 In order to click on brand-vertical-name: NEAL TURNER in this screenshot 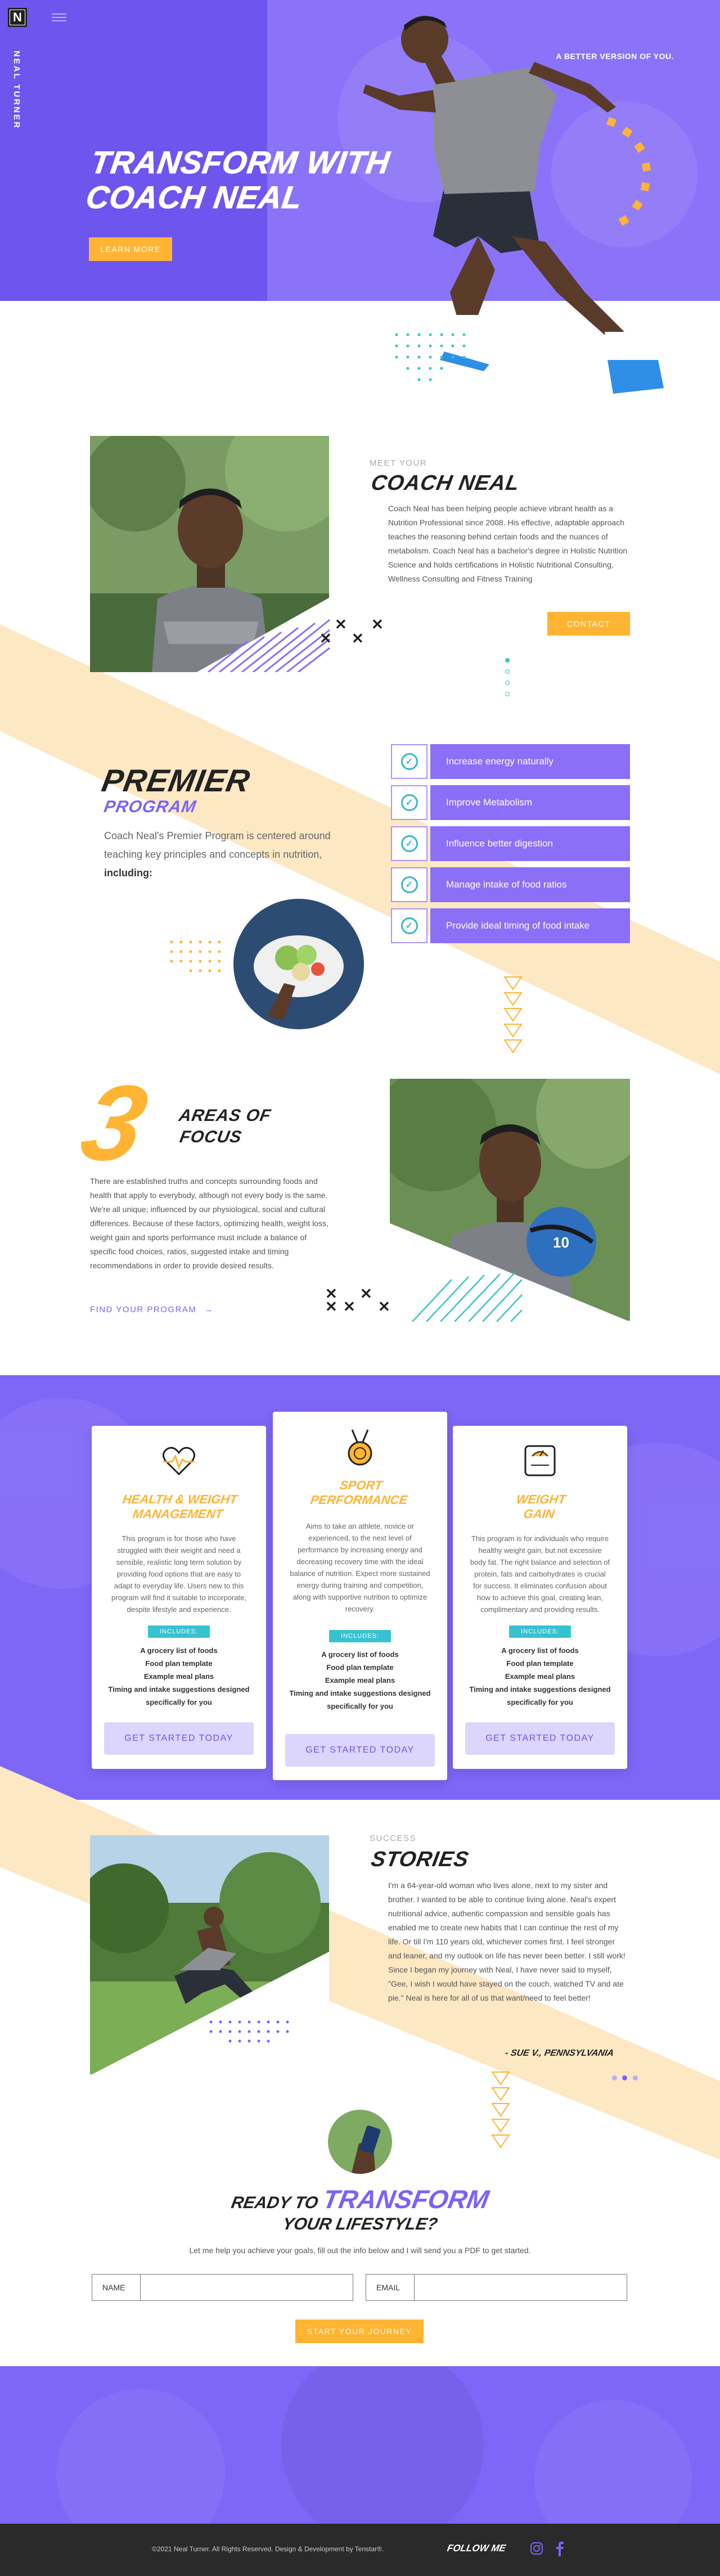, I will do `click(16, 90)`.